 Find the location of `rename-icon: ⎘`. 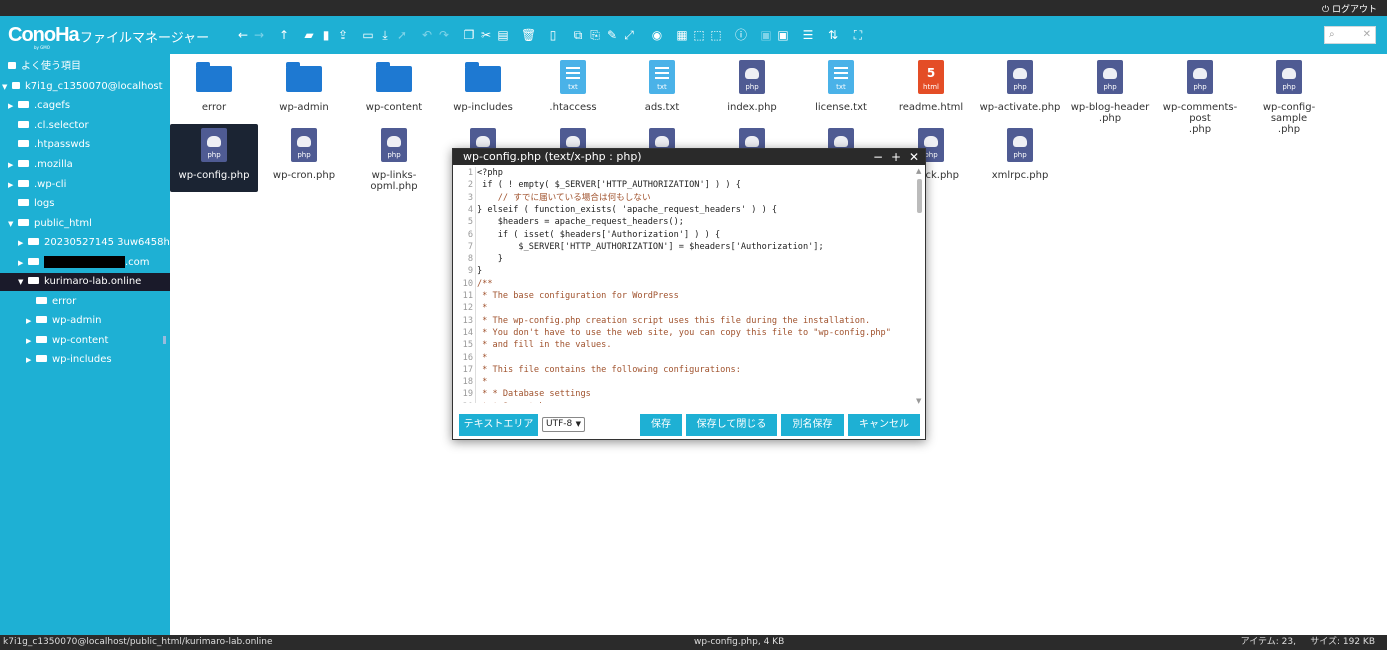

rename-icon: ⎘ is located at coordinates (595, 35).